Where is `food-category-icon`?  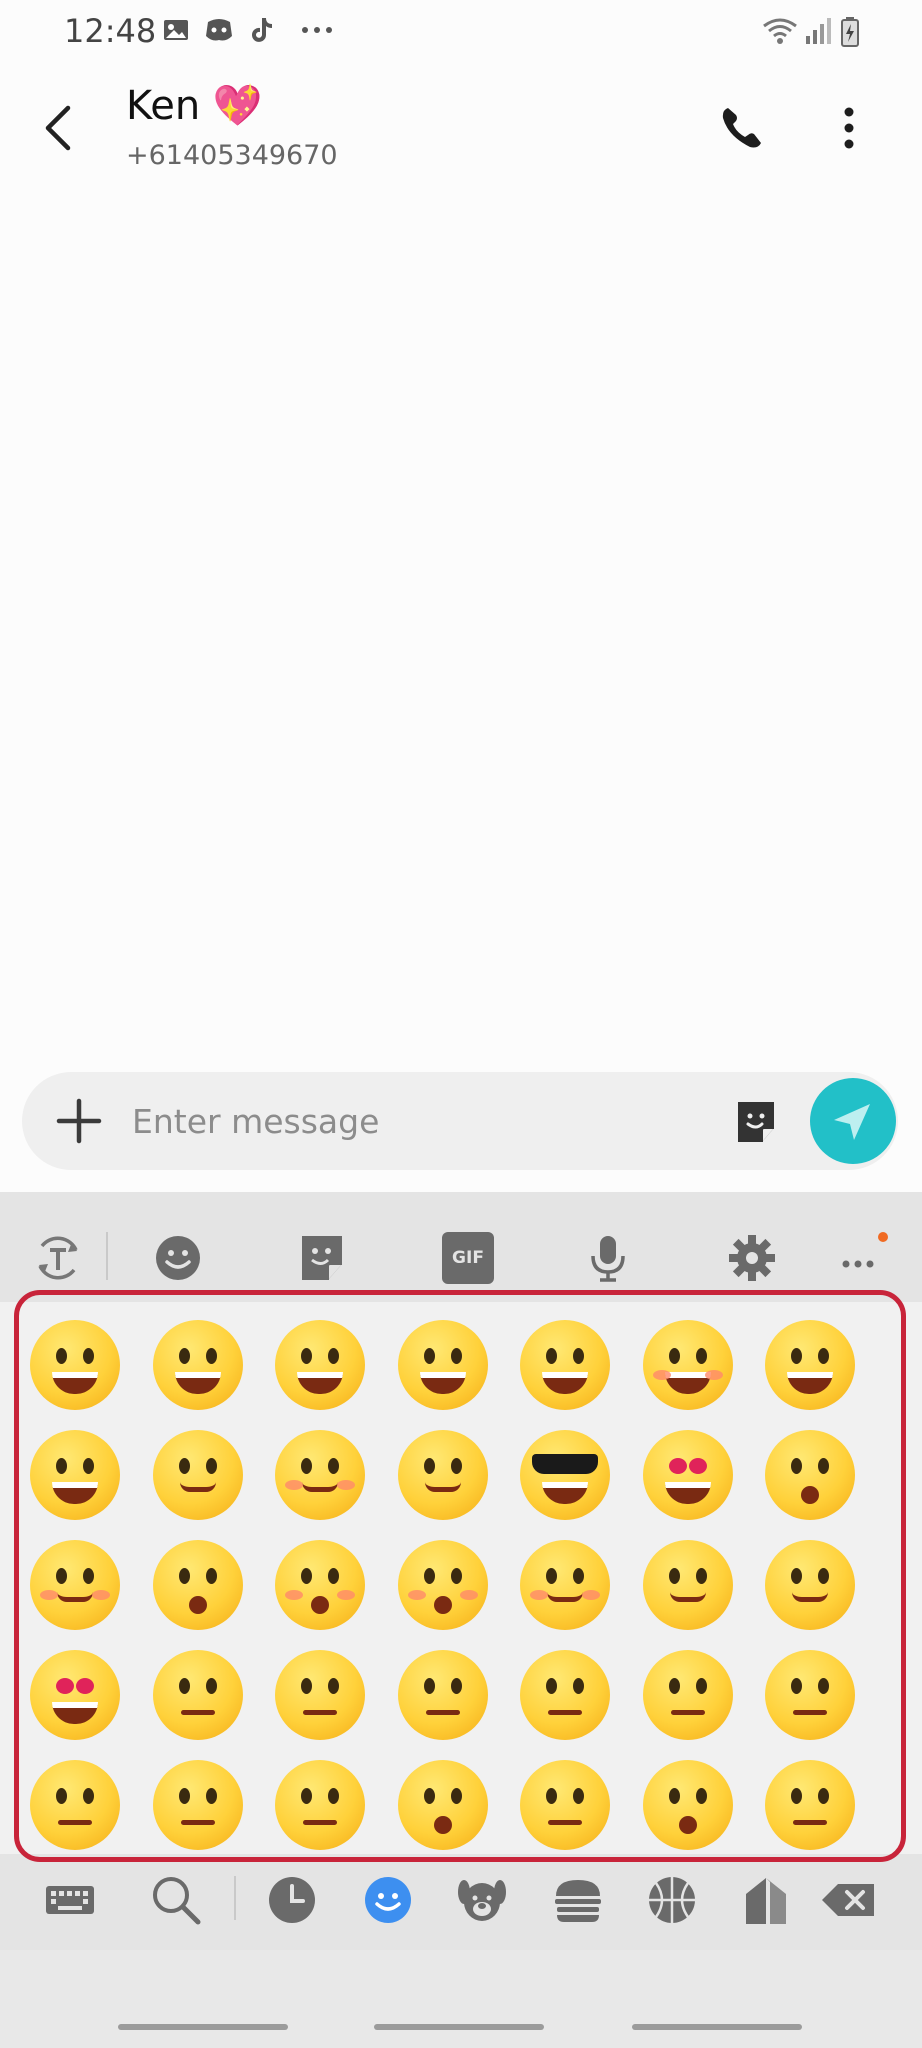
food-category-icon is located at coordinates (578, 1900).